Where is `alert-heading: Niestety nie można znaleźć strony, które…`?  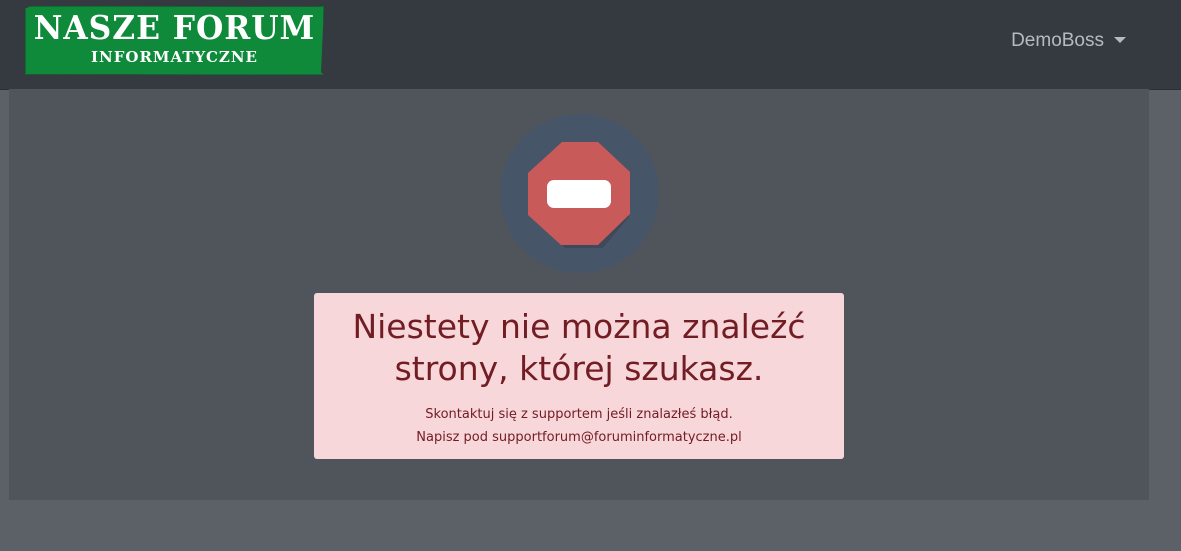
alert-heading: Niestety nie można znaleźć strony, które… is located at coordinates (579, 347).